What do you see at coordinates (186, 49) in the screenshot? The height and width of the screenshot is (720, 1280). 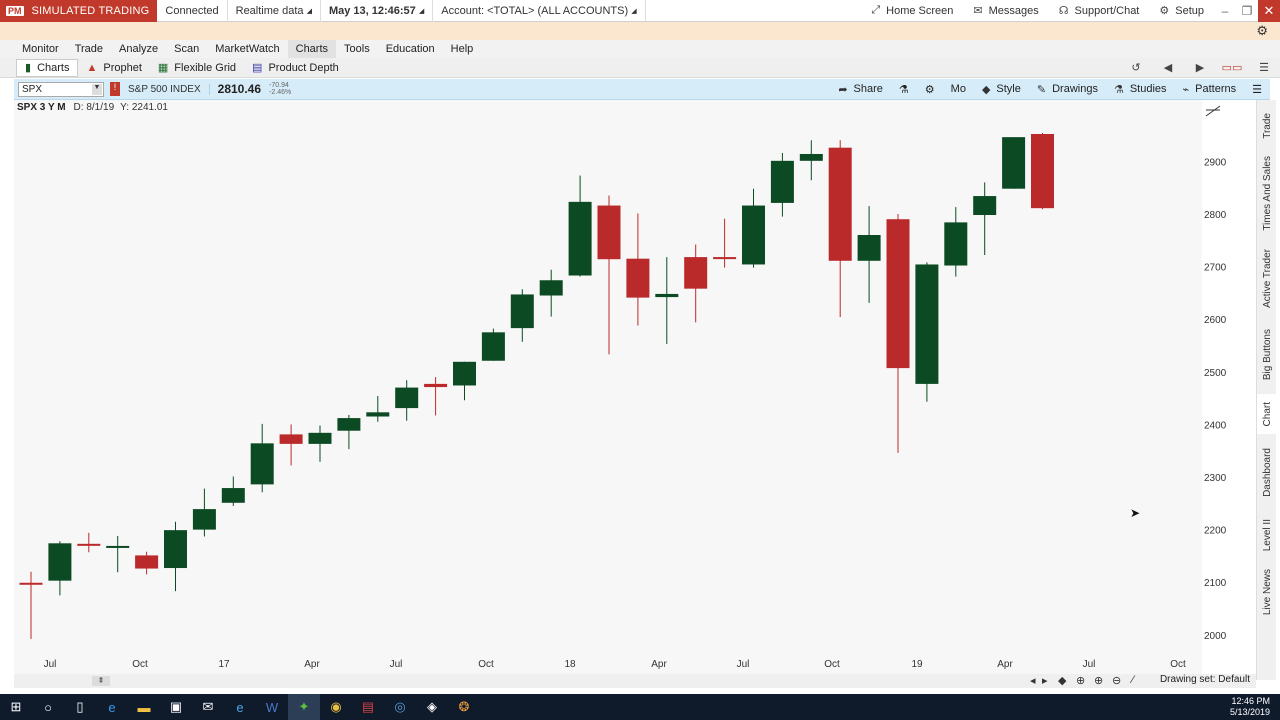 I see `menu-scan: Scan` at bounding box center [186, 49].